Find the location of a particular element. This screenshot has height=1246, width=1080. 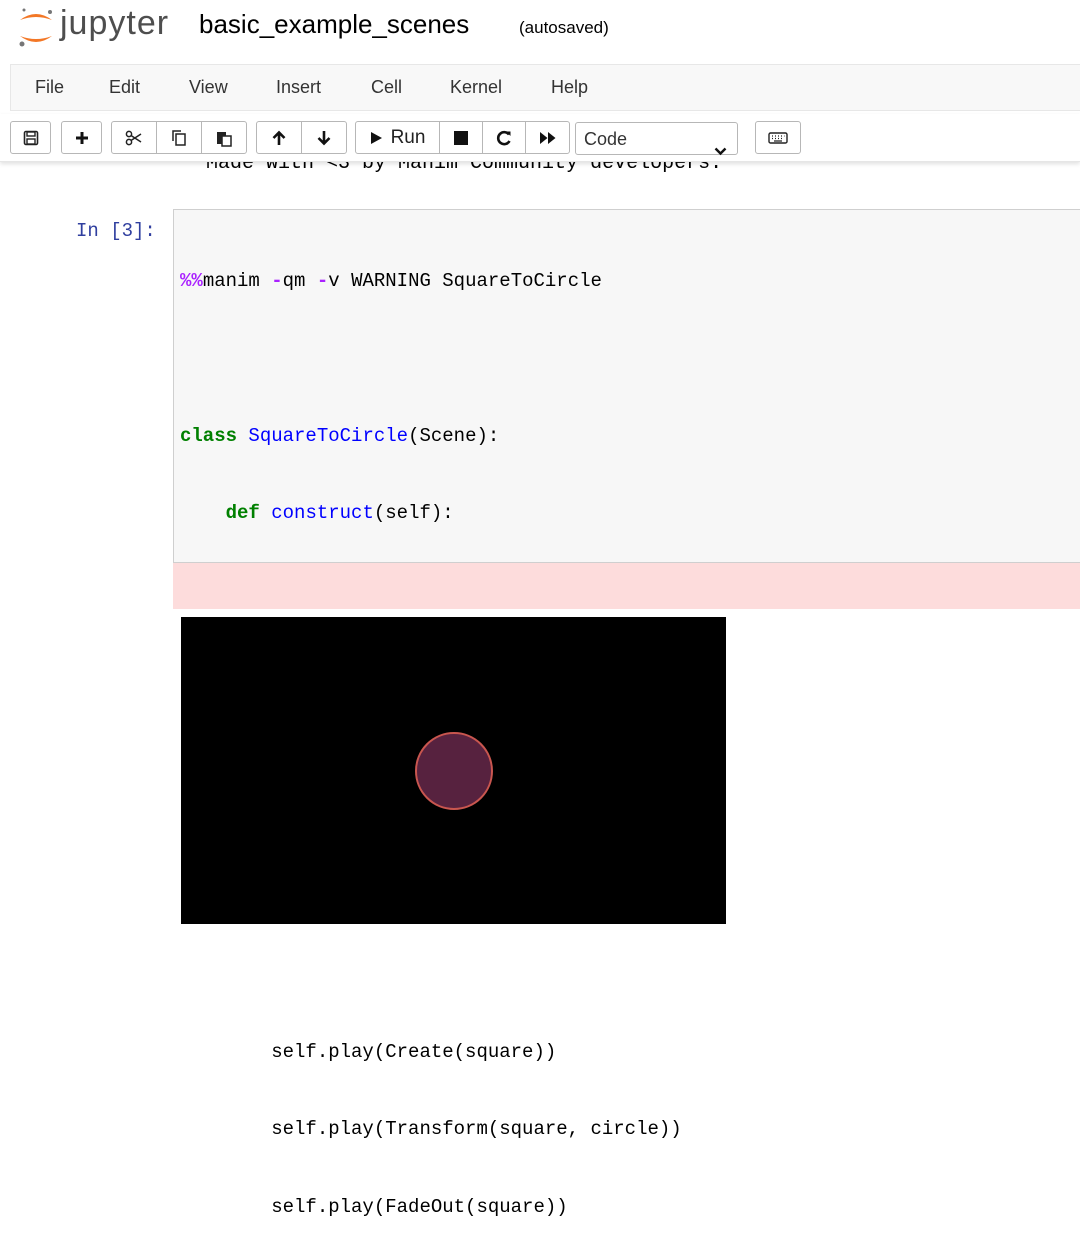

toolbar: Run Code is located at coordinates (540, 138).